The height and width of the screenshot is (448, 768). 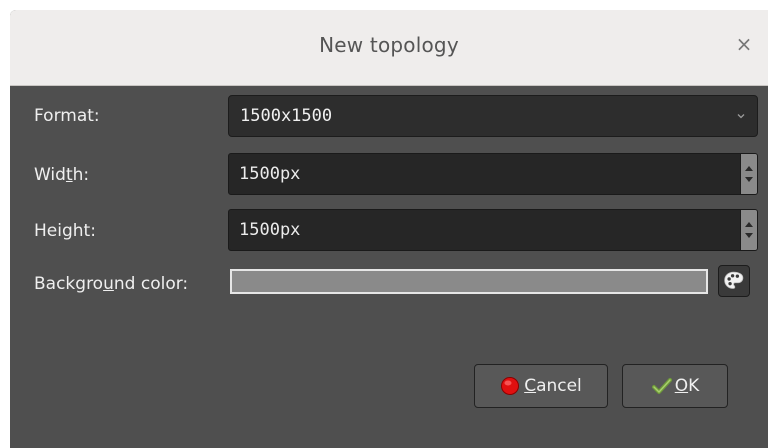 What do you see at coordinates (553, 386) in the screenshot?
I see `cancel-label: Cancel` at bounding box center [553, 386].